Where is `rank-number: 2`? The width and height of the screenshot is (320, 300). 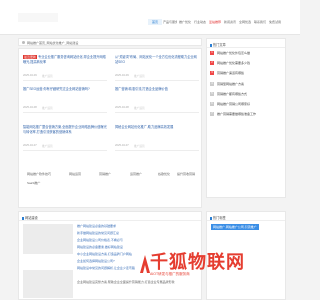 rank-number: 2 is located at coordinates (212, 63).